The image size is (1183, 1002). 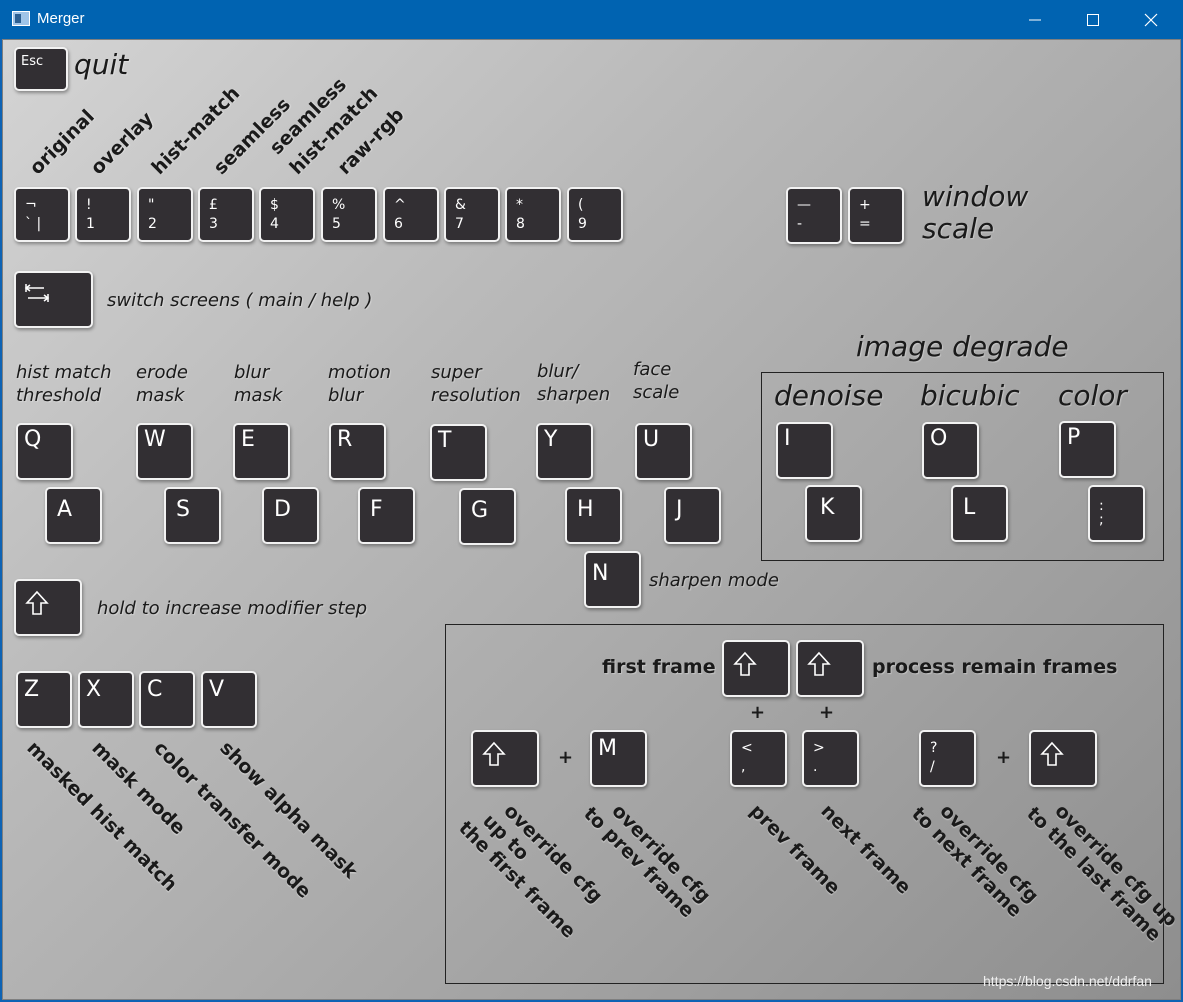 I want to click on key-j: J, so click(x=692, y=515).